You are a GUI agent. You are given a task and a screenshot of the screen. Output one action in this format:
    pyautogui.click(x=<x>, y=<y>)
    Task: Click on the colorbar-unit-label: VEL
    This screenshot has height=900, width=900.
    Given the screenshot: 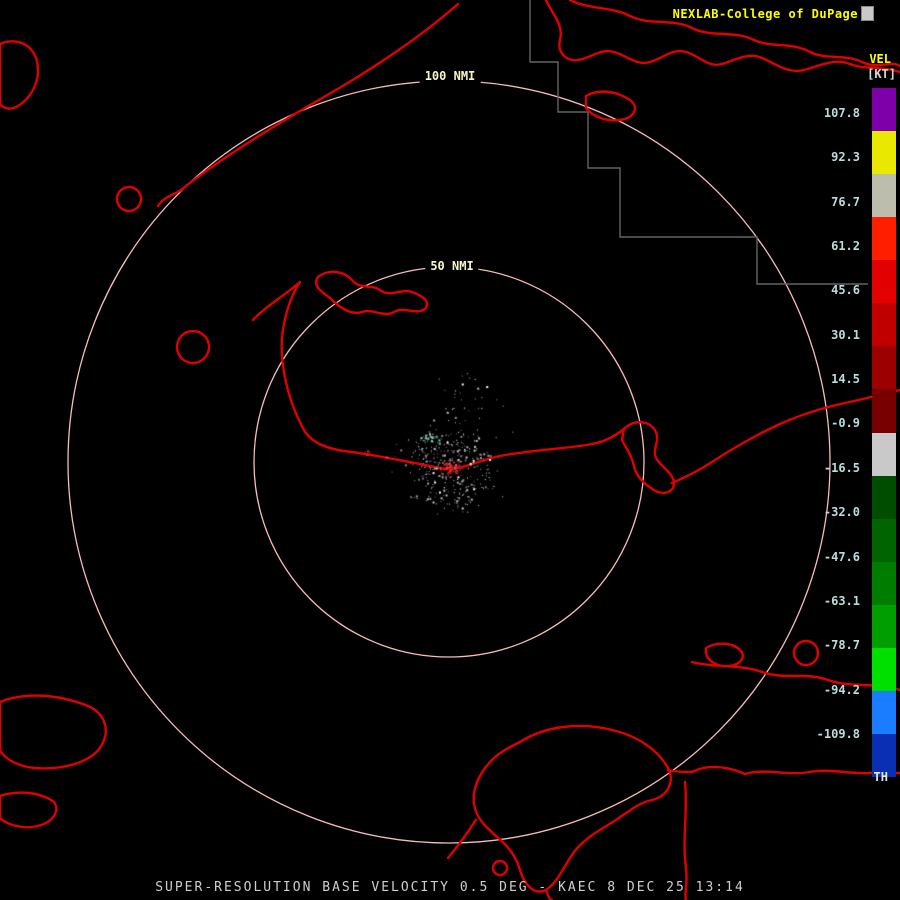 What is the action you would take?
    pyautogui.click(x=880, y=59)
    